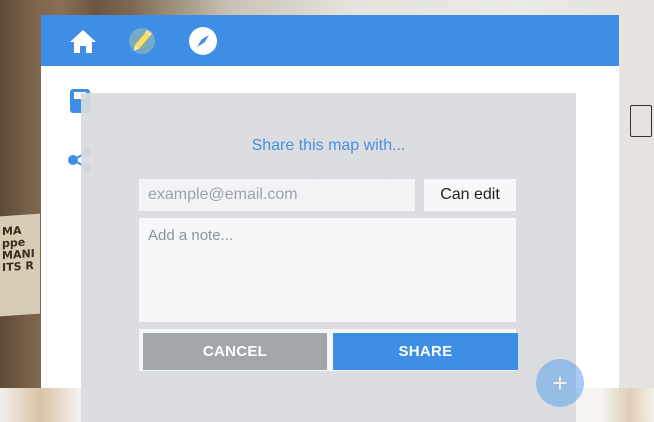 The image size is (654, 422). I want to click on background-sketch, so click(641, 121).